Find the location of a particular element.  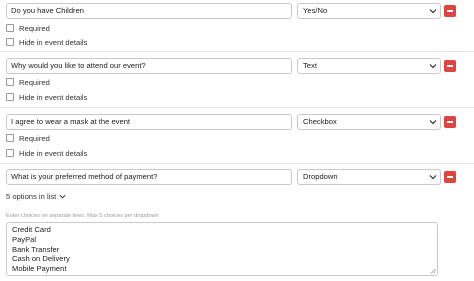

question-type-value: Text is located at coordinates (310, 65).